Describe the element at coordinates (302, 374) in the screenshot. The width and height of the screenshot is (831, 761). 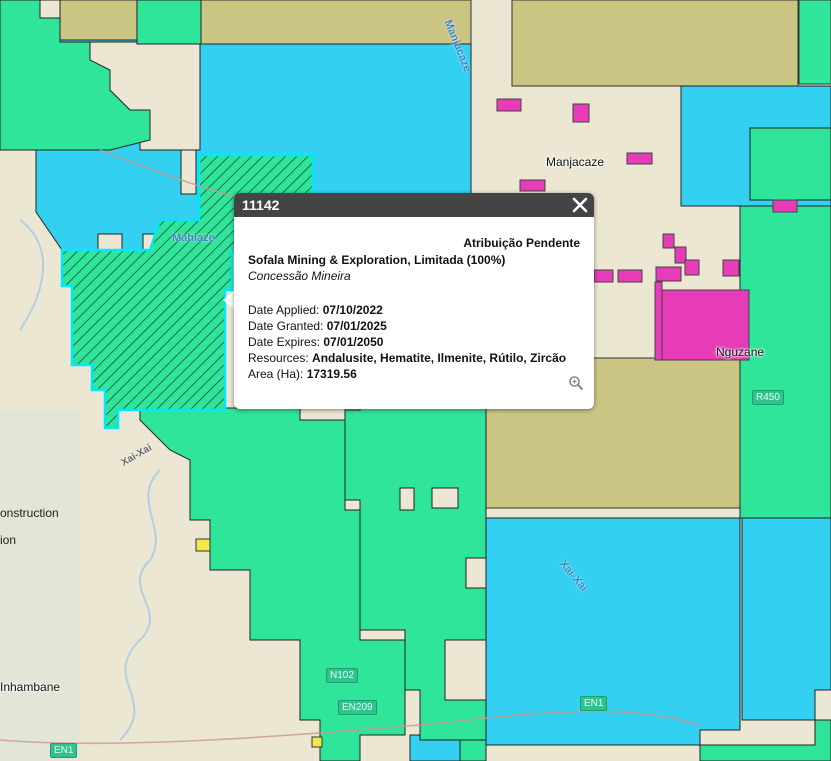
I see `field-area: Area (Ha): 17319.56` at that location.